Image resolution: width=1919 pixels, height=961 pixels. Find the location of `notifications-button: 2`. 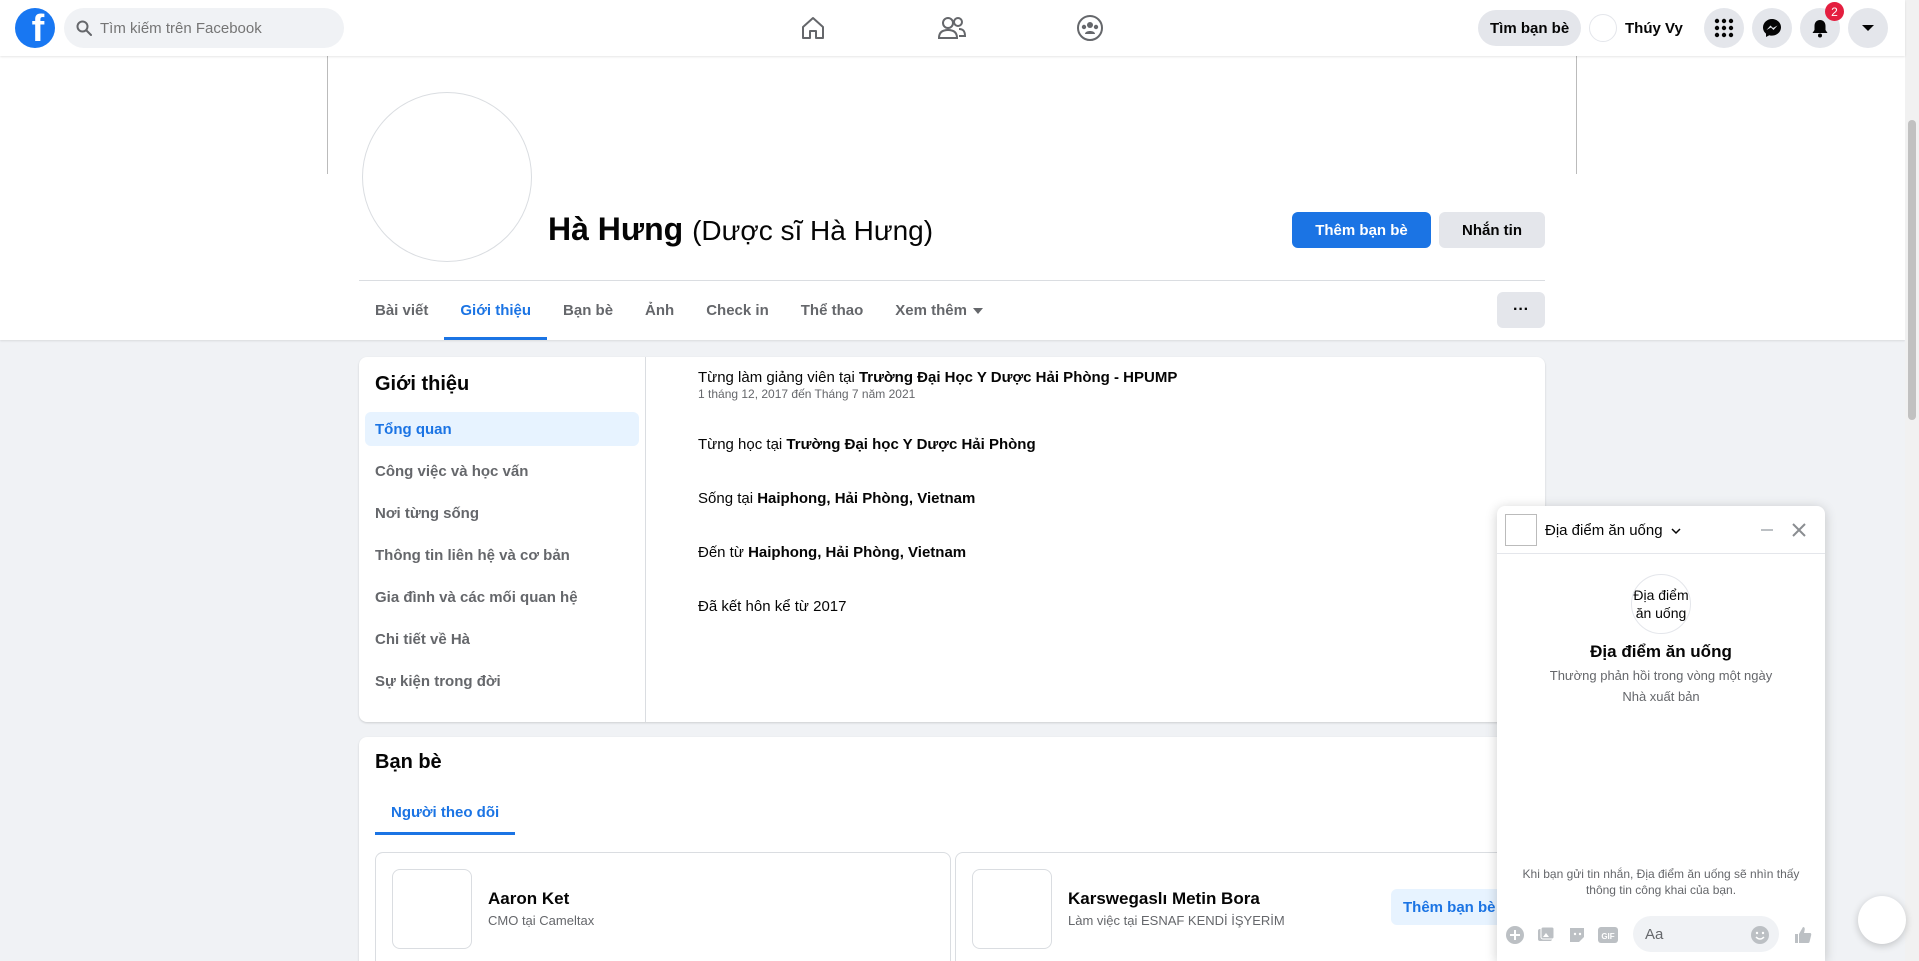

notifications-button: 2 is located at coordinates (1822, 25).